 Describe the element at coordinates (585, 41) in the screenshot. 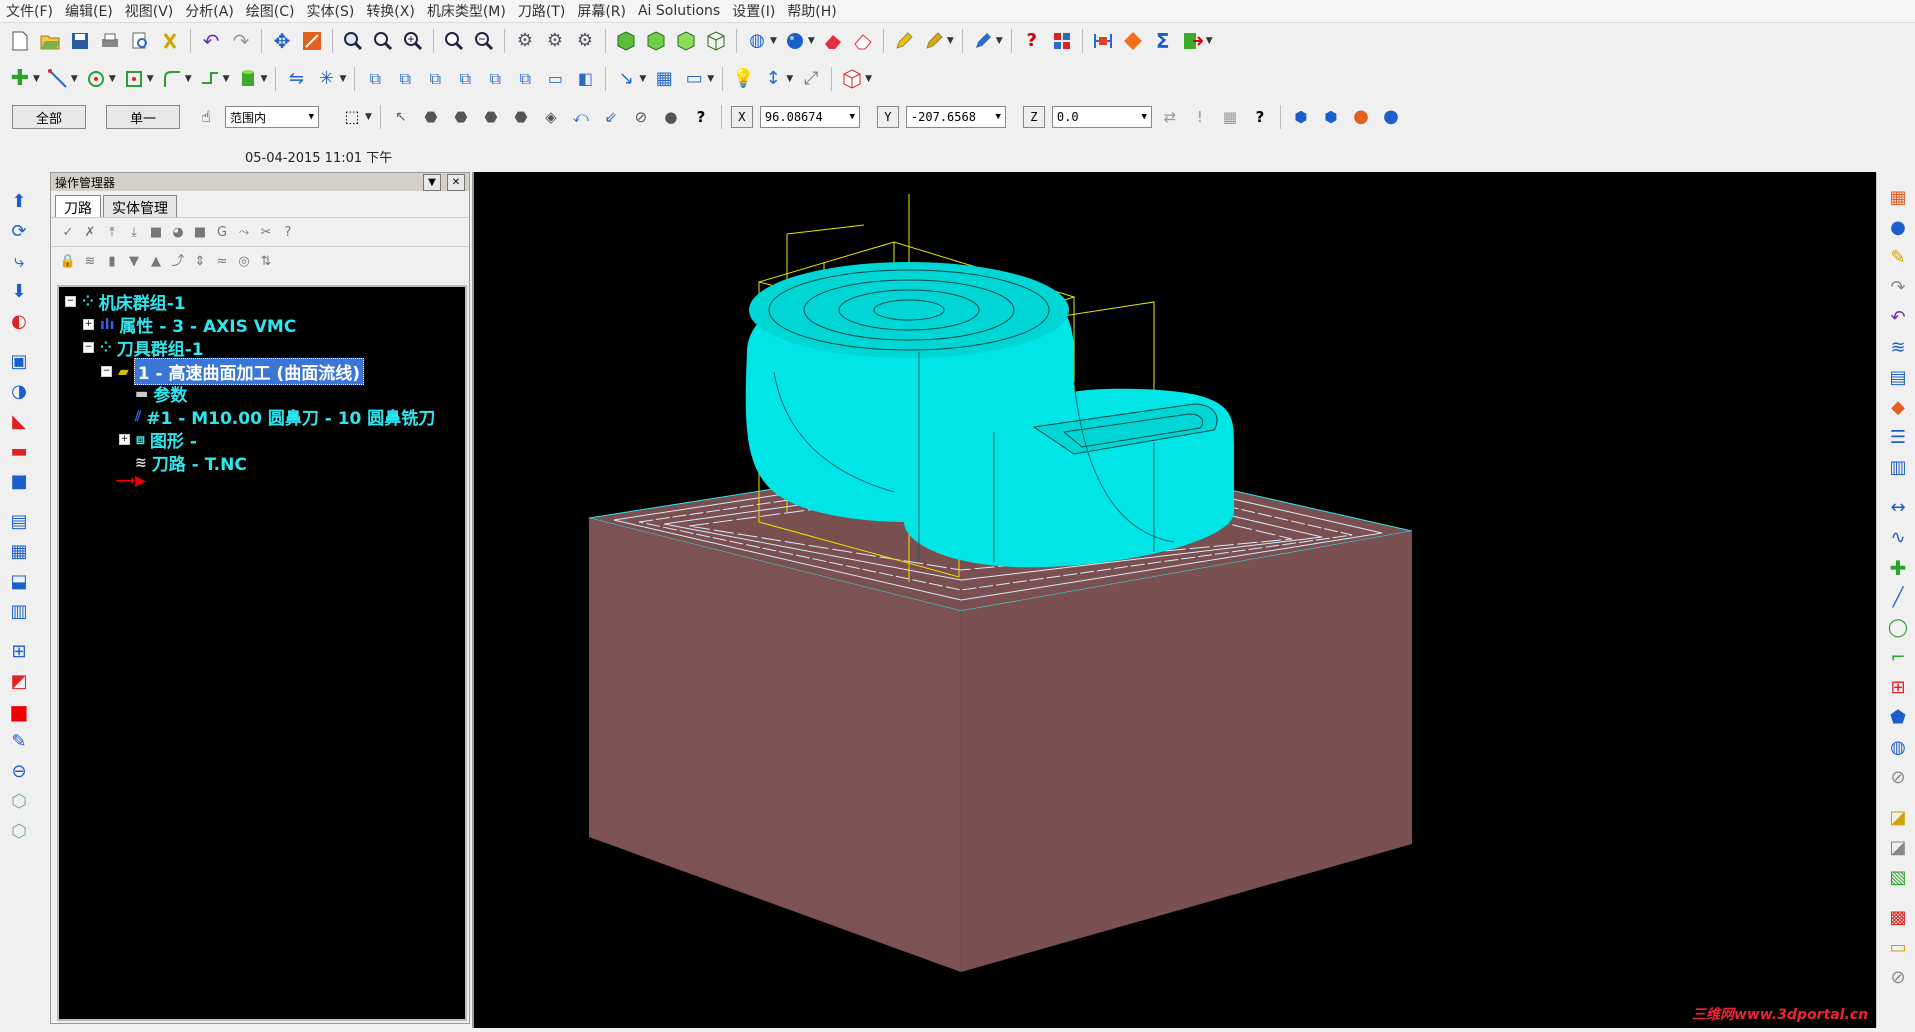

I see `gview-side-icon: ⚙` at that location.